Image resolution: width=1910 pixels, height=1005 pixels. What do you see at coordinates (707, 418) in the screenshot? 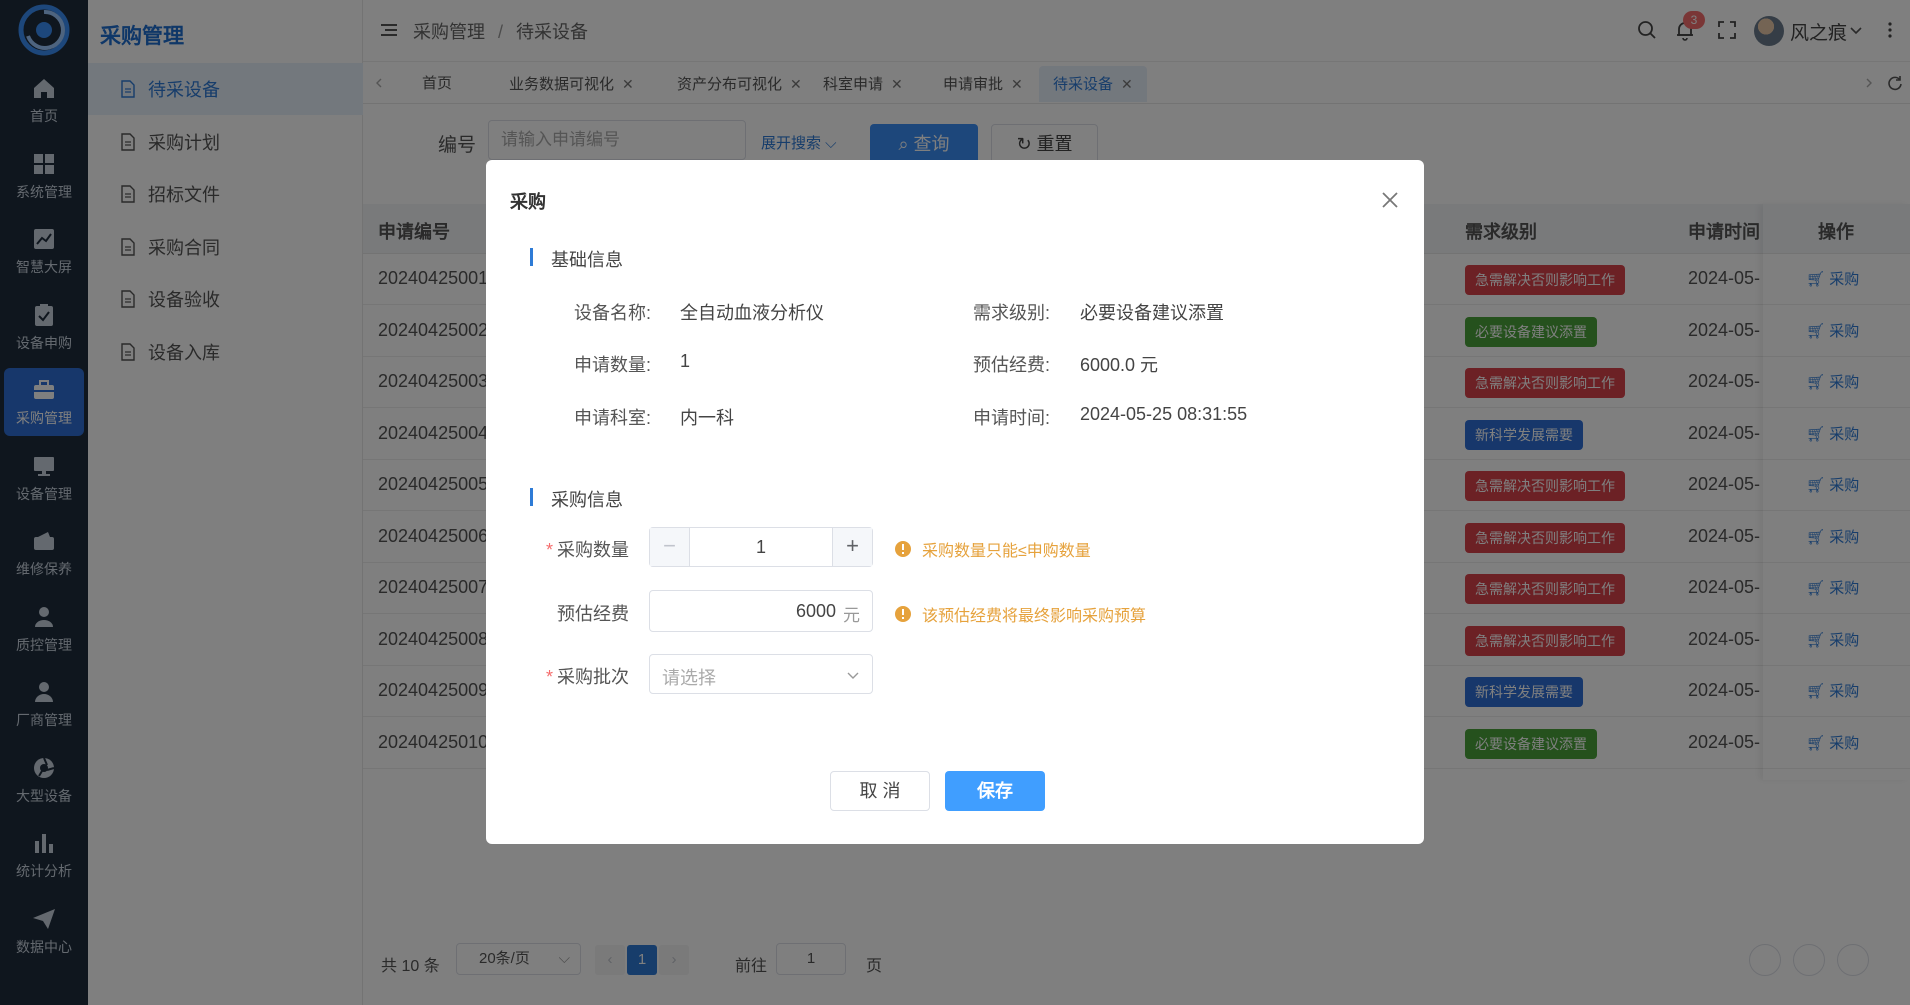
I see `department-value: 内一科` at bounding box center [707, 418].